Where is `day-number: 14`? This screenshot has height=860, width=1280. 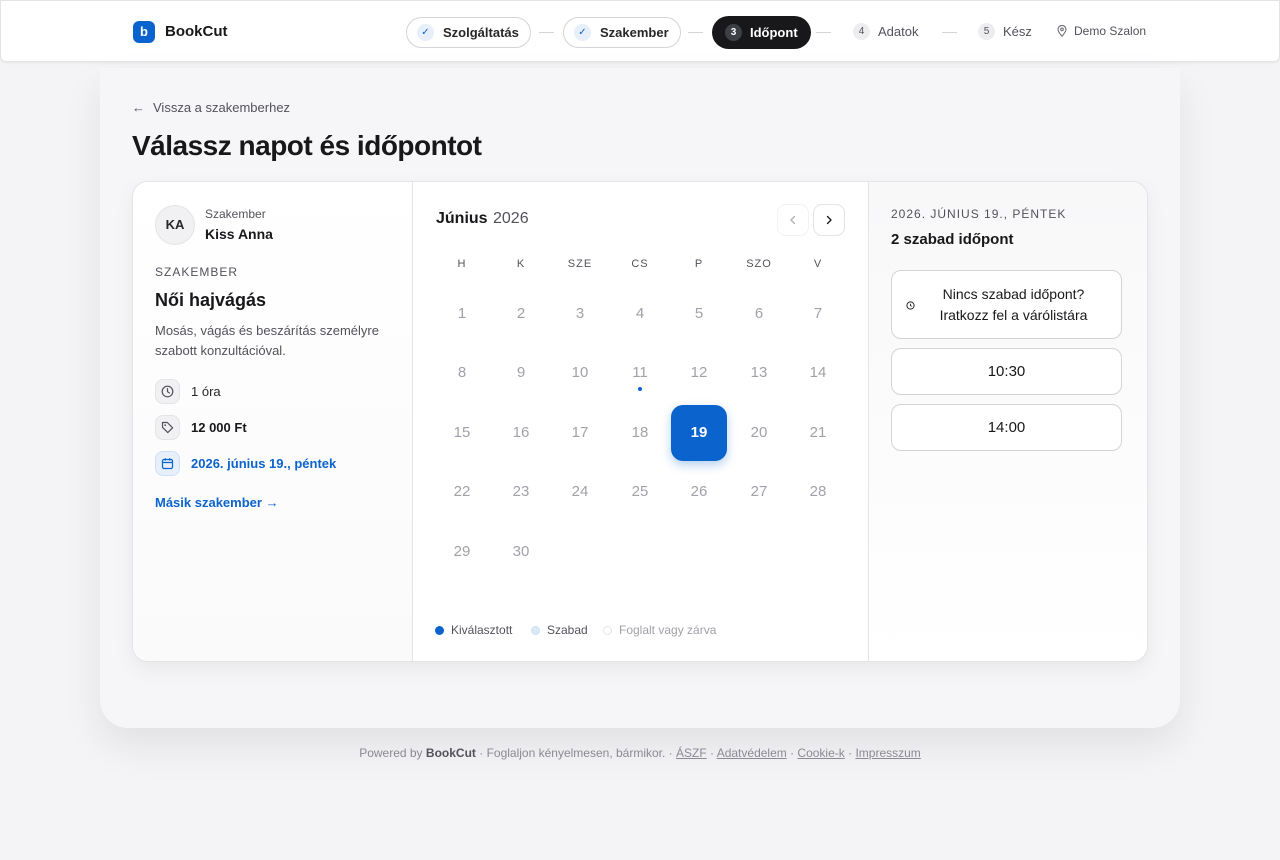
day-number: 14 is located at coordinates (818, 373).